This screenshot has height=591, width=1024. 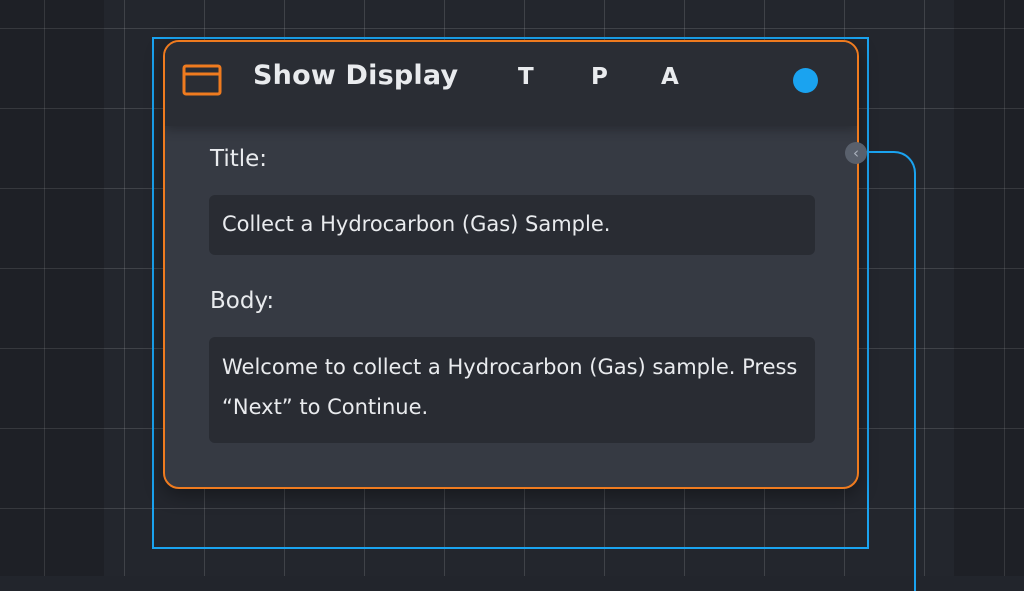 I want to click on flag-t-button: T, so click(x=526, y=77).